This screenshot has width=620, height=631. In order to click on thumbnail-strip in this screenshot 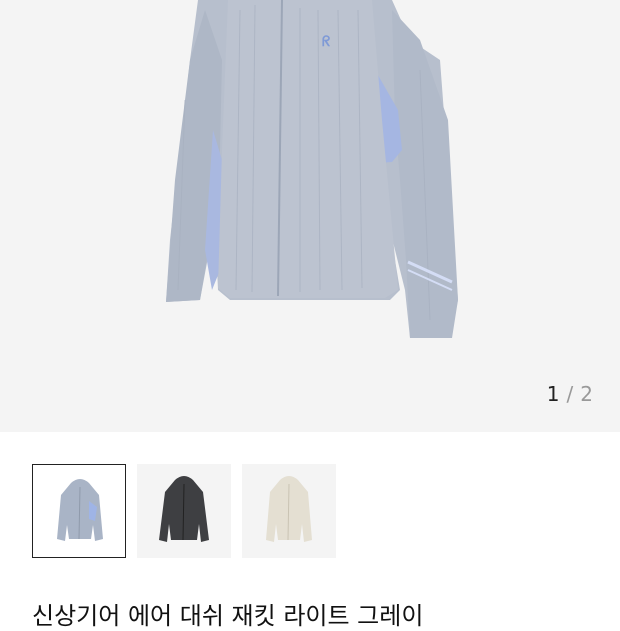, I will do `click(184, 511)`.